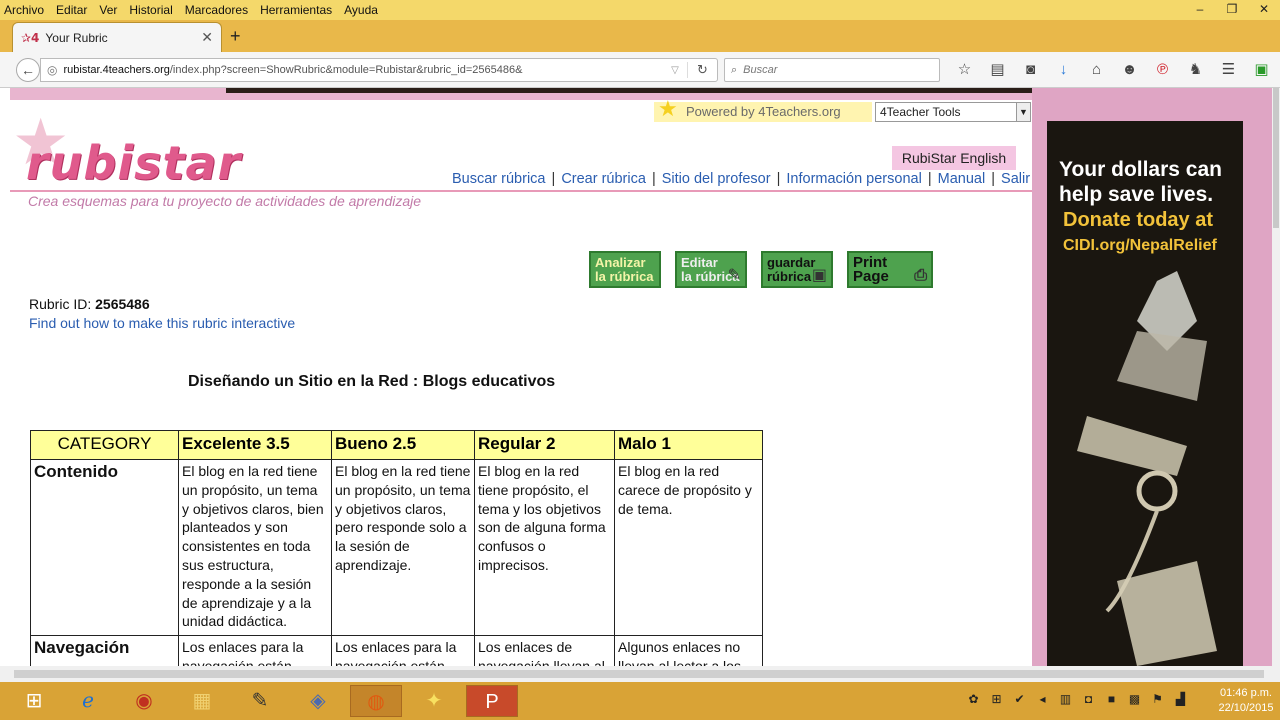  Describe the element at coordinates (973, 699) in the screenshot. I see `tray-icon: ✿` at that location.